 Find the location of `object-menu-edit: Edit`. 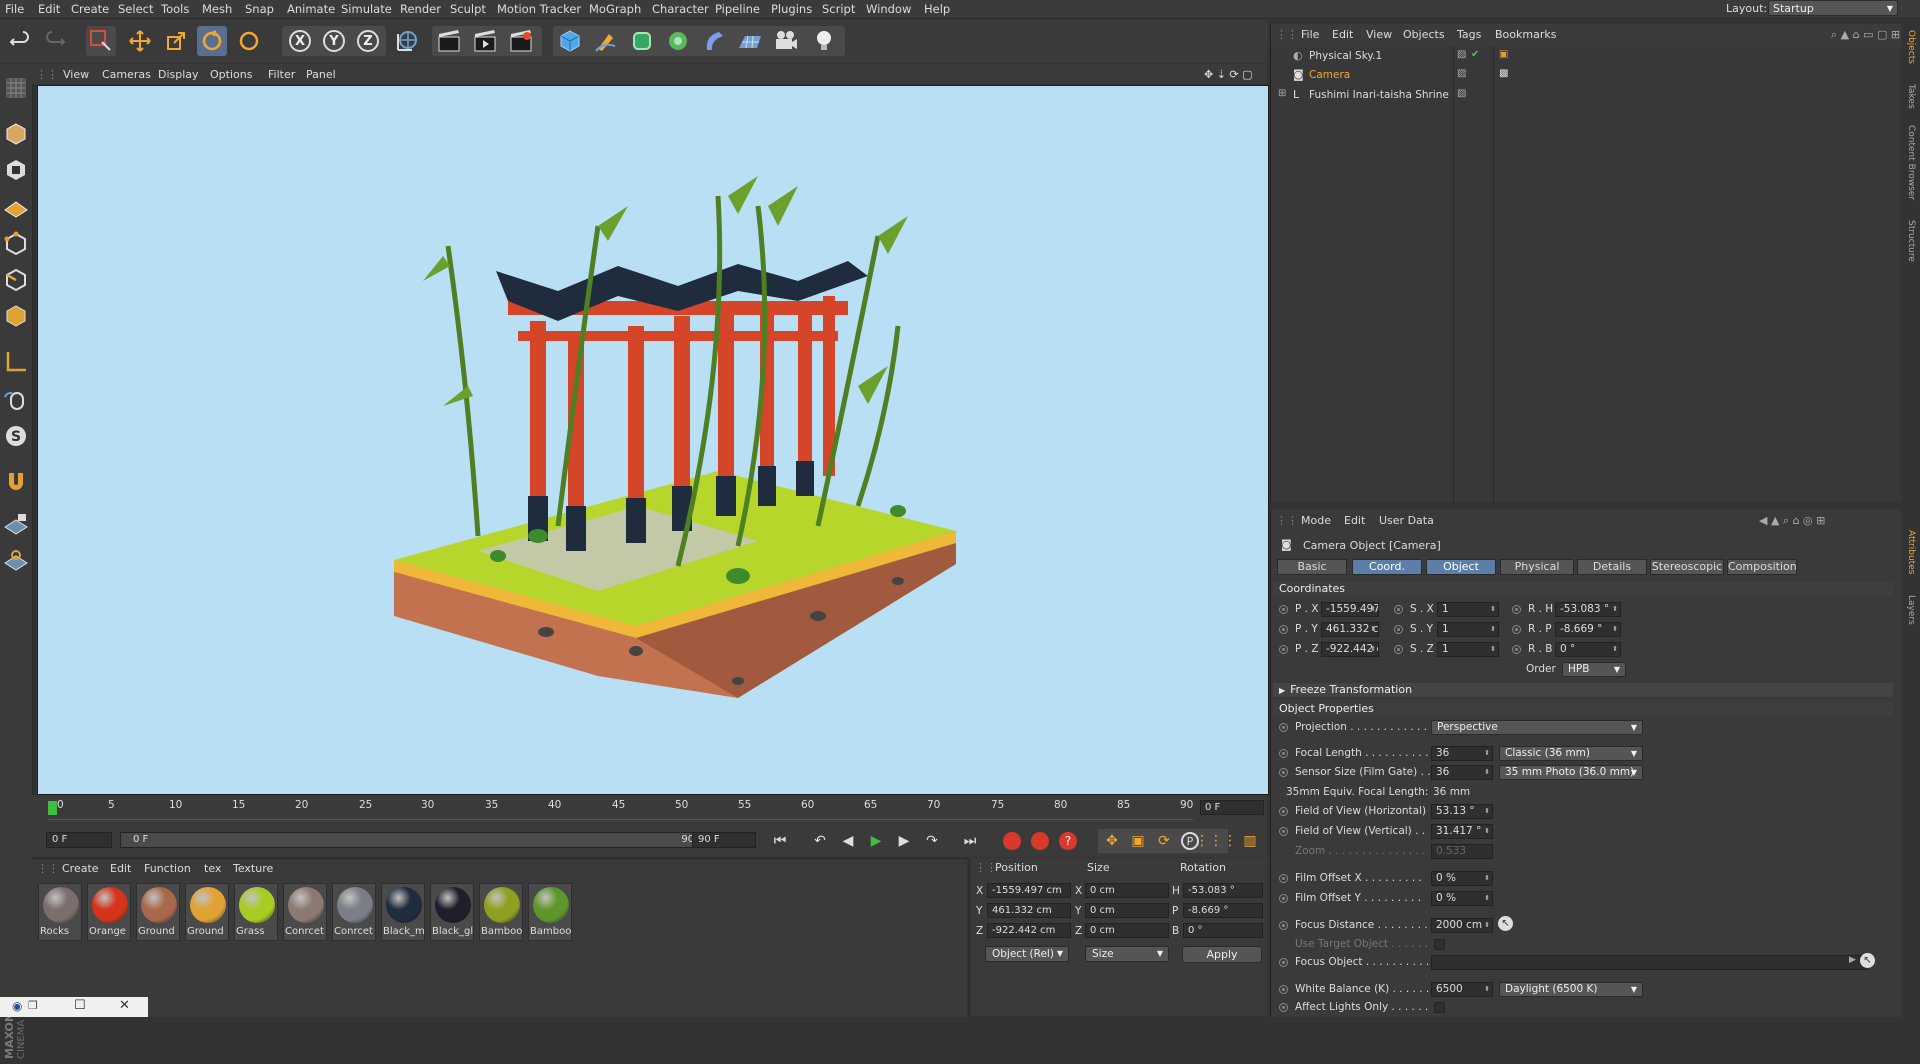

object-menu-edit: Edit is located at coordinates (1342, 34).